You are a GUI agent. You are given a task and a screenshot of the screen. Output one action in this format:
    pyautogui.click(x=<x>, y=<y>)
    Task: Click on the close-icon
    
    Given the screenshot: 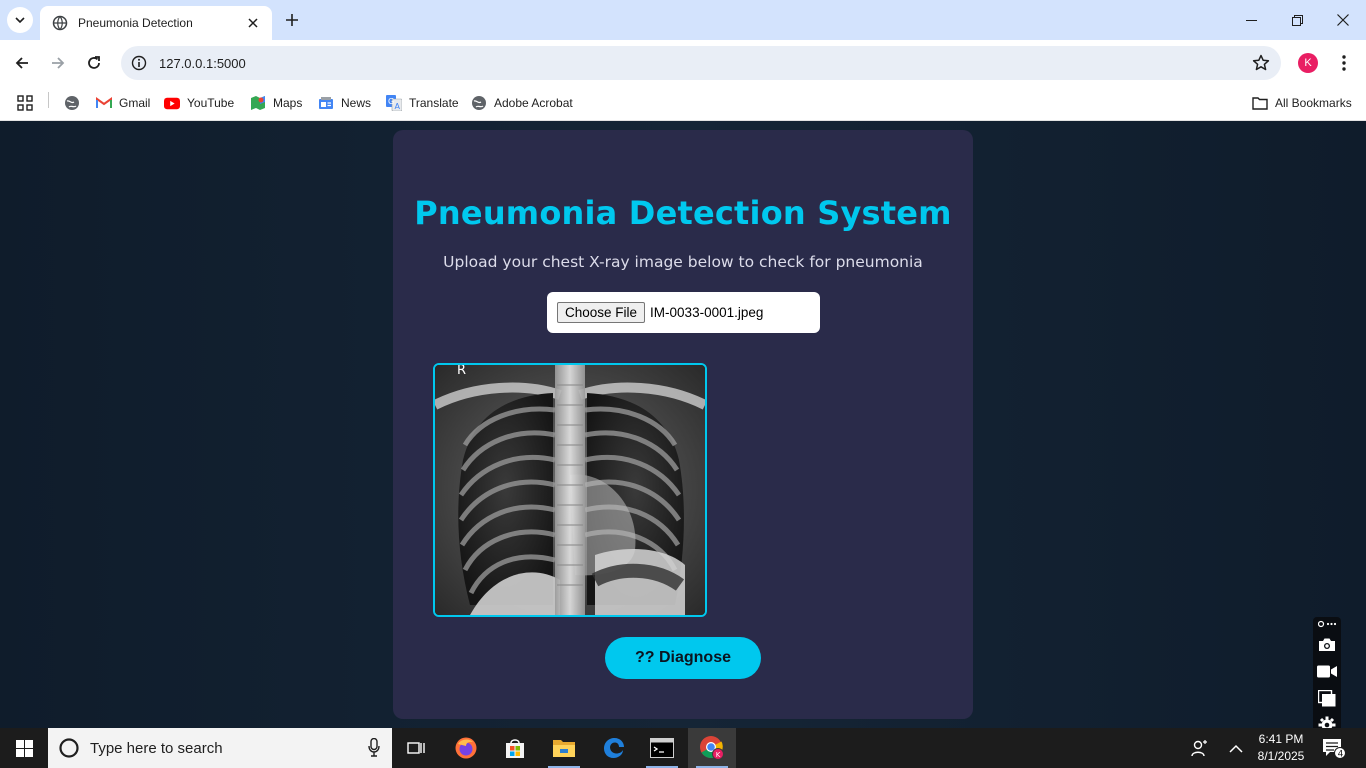 What is the action you would take?
    pyautogui.click(x=1343, y=20)
    